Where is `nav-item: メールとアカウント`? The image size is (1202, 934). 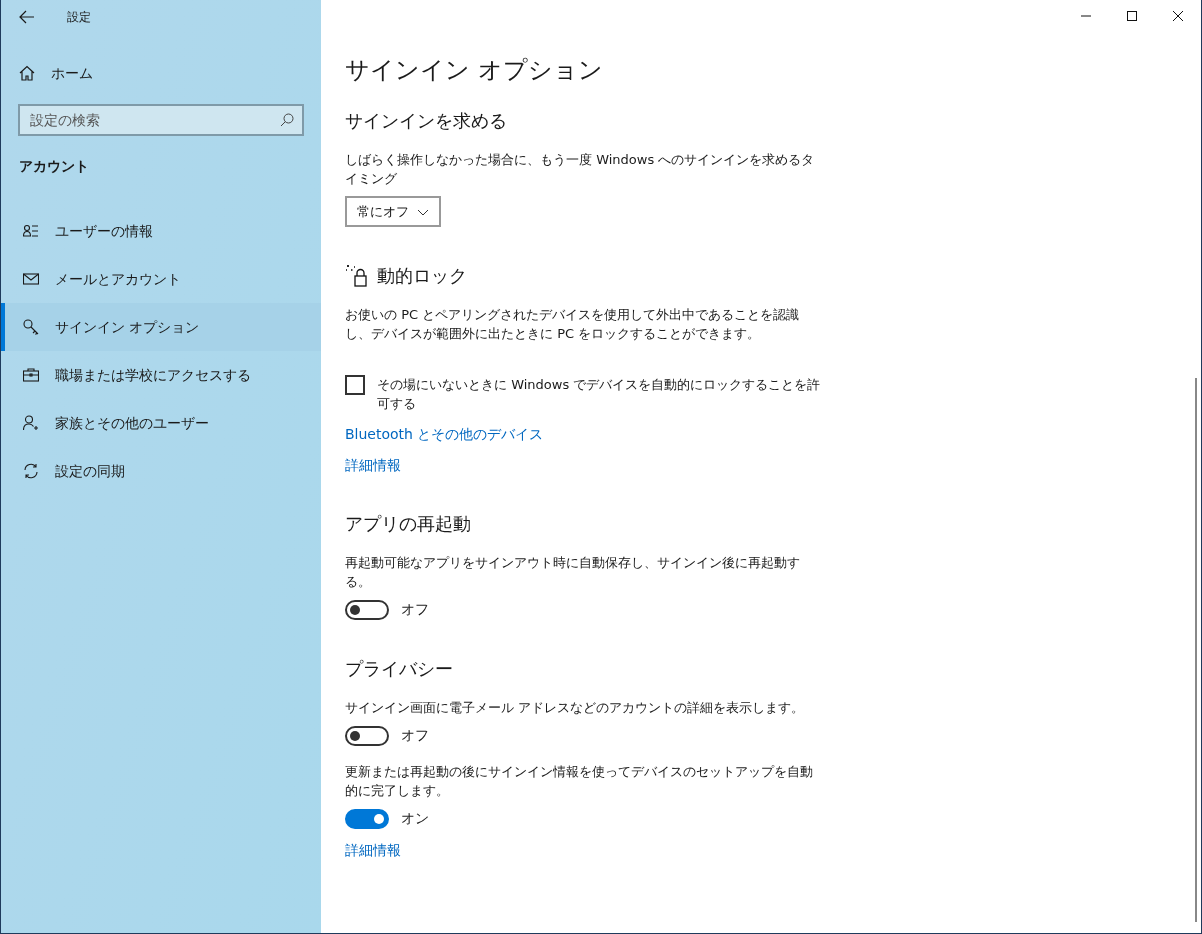
nav-item: メールとアカウント is located at coordinates (161, 279).